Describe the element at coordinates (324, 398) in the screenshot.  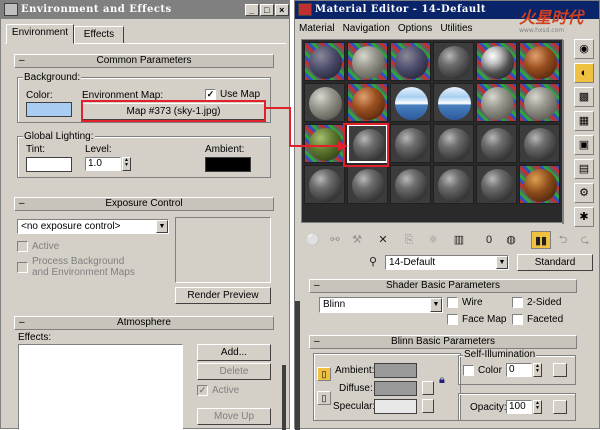
I see `lock-specular-icon: ▯` at that location.